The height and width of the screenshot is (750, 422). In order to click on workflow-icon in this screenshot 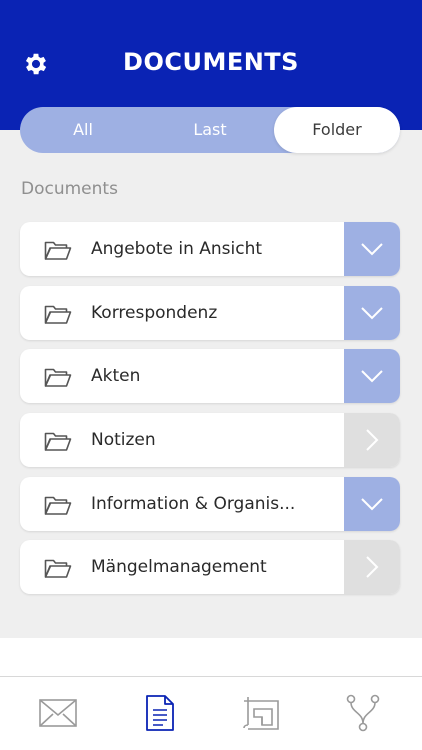, I will do `click(363, 713)`.